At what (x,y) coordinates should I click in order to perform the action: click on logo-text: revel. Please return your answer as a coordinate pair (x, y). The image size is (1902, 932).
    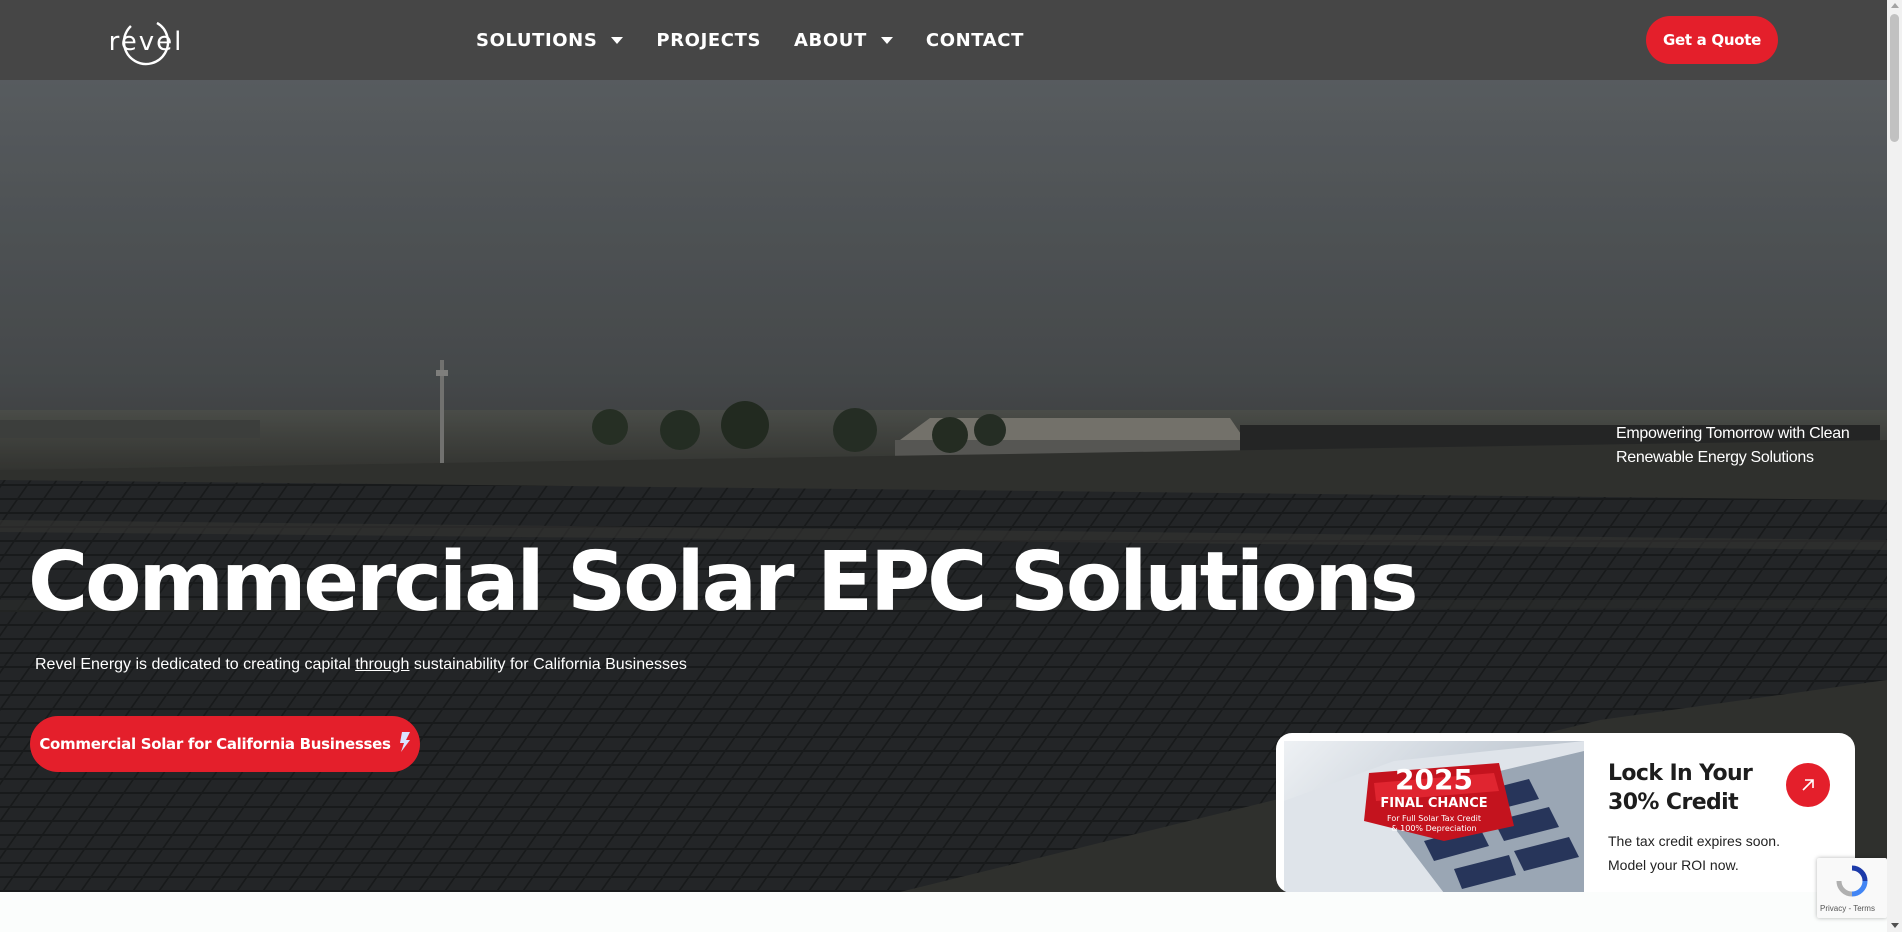
    Looking at the image, I should click on (146, 42).